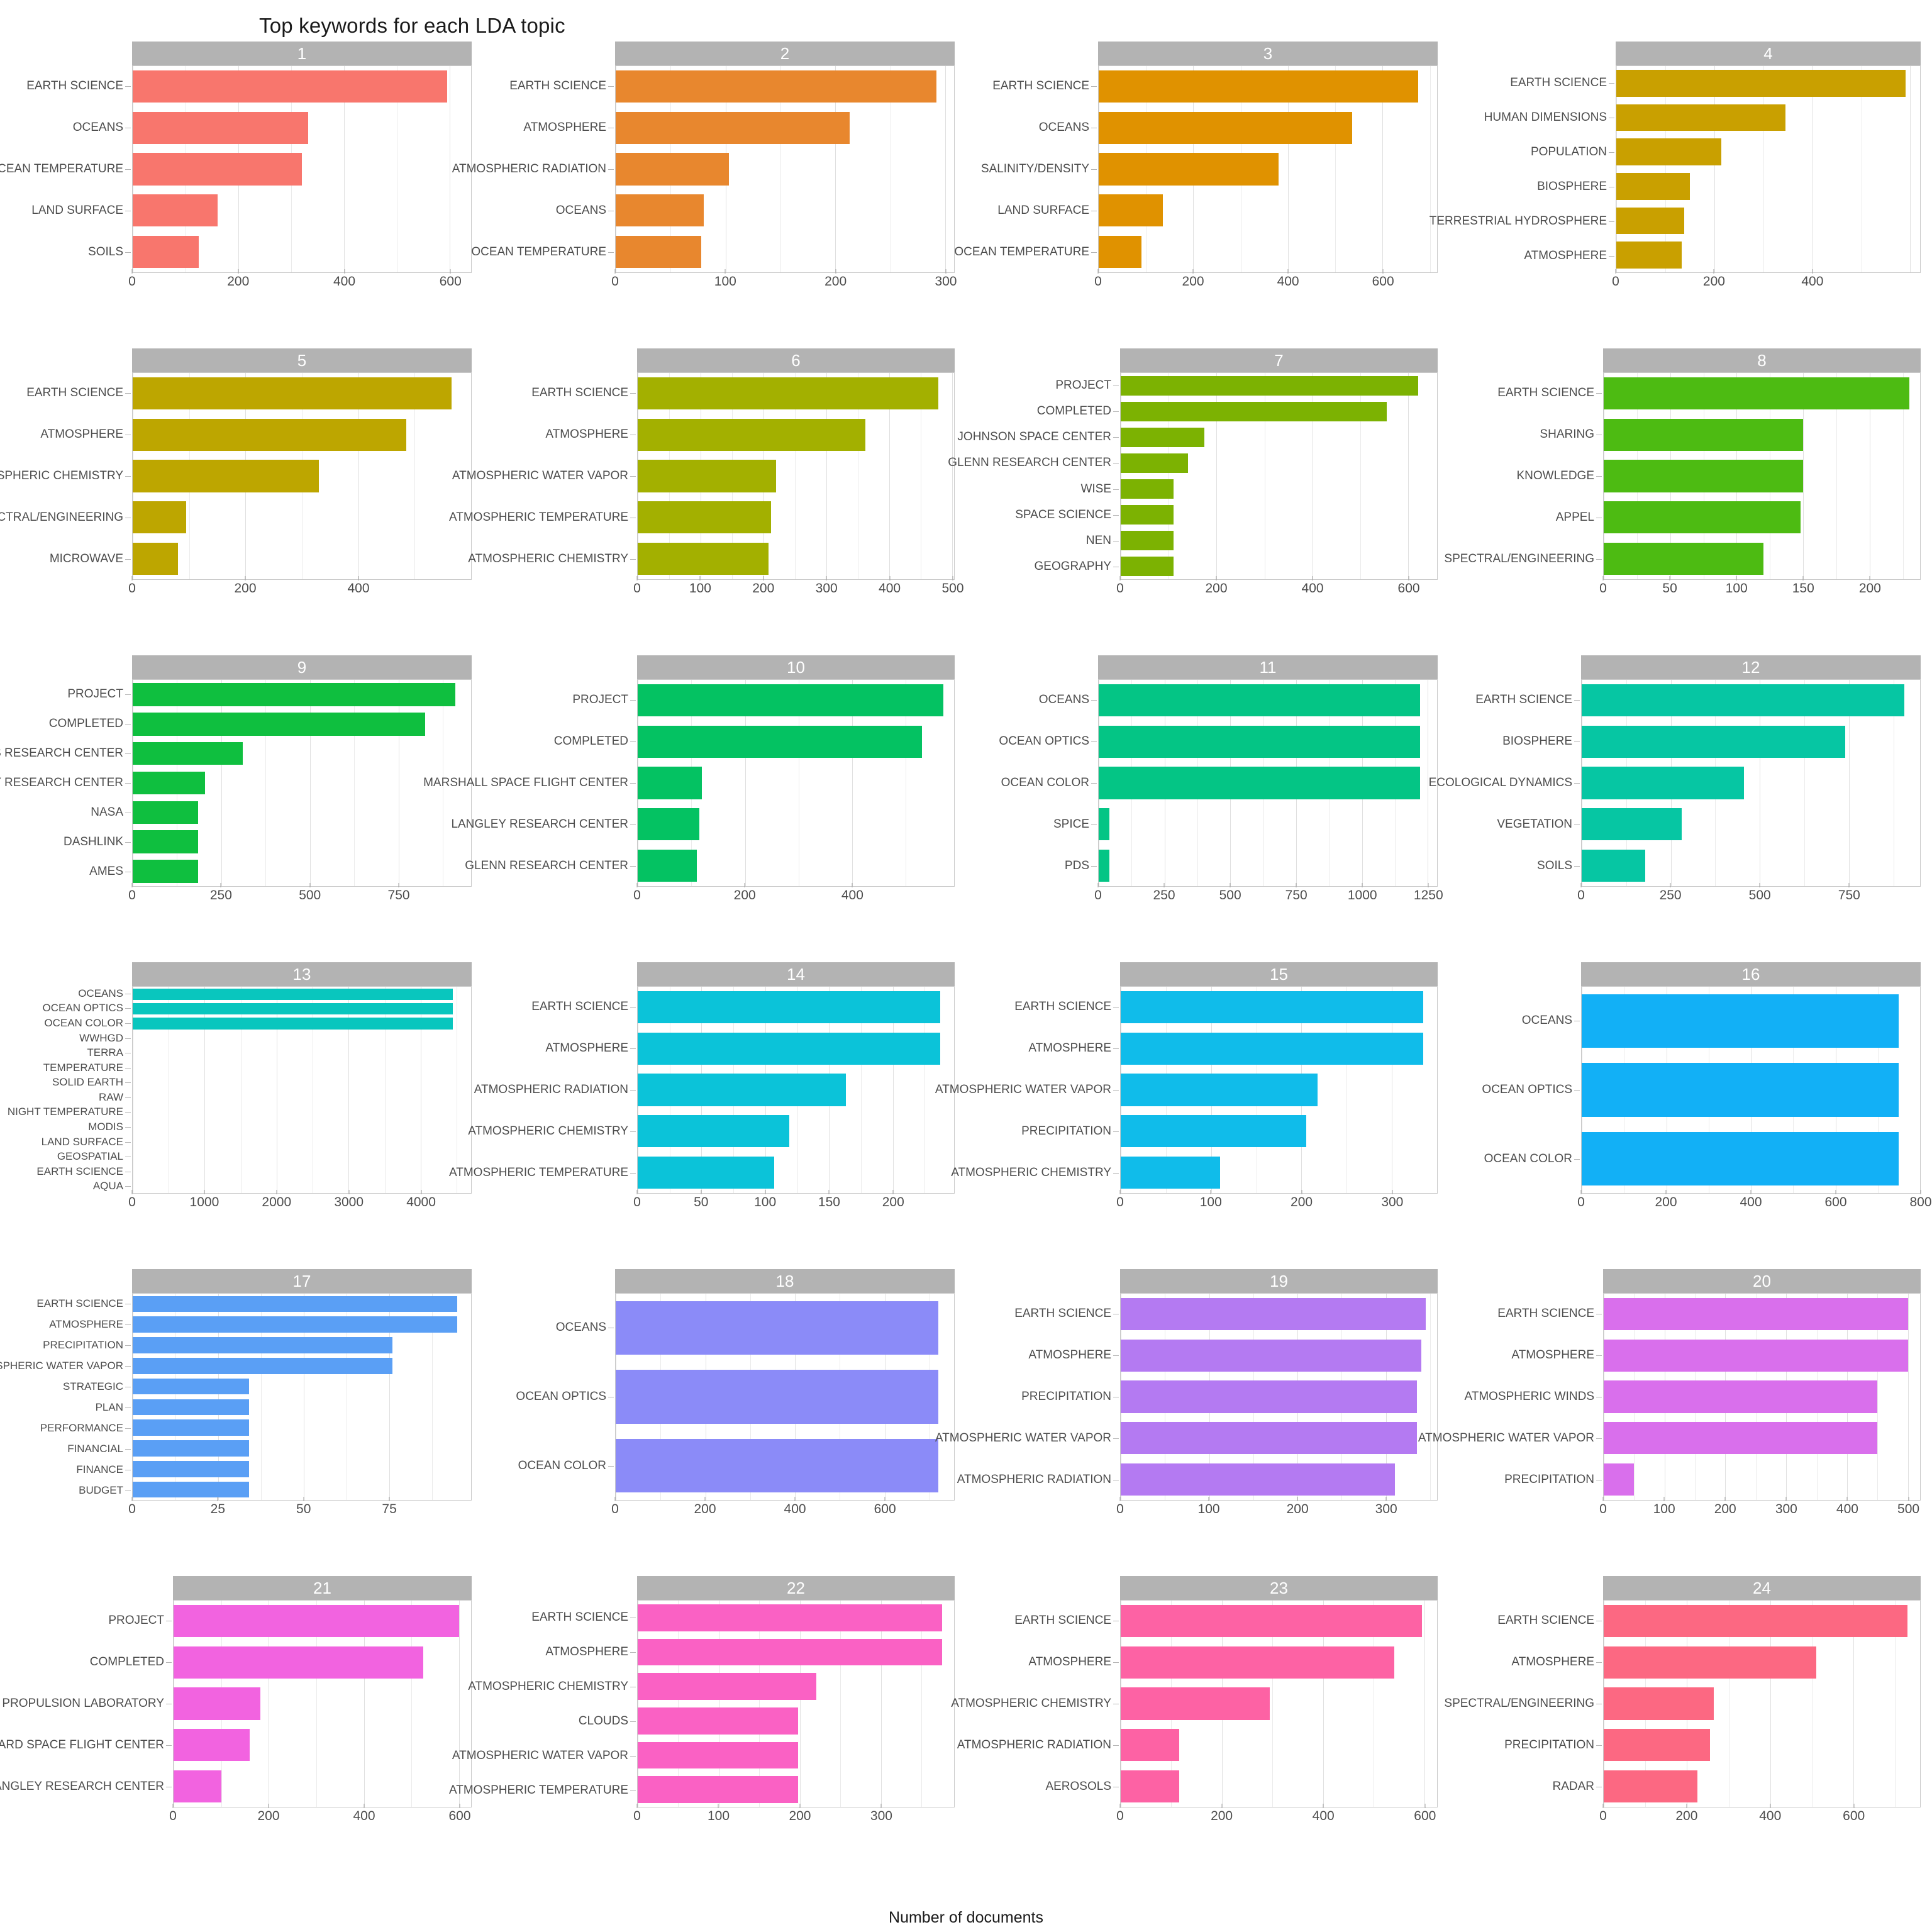 The width and height of the screenshot is (1932, 1932). What do you see at coordinates (302, 667) in the screenshot?
I see `facet-strip-label: 9` at bounding box center [302, 667].